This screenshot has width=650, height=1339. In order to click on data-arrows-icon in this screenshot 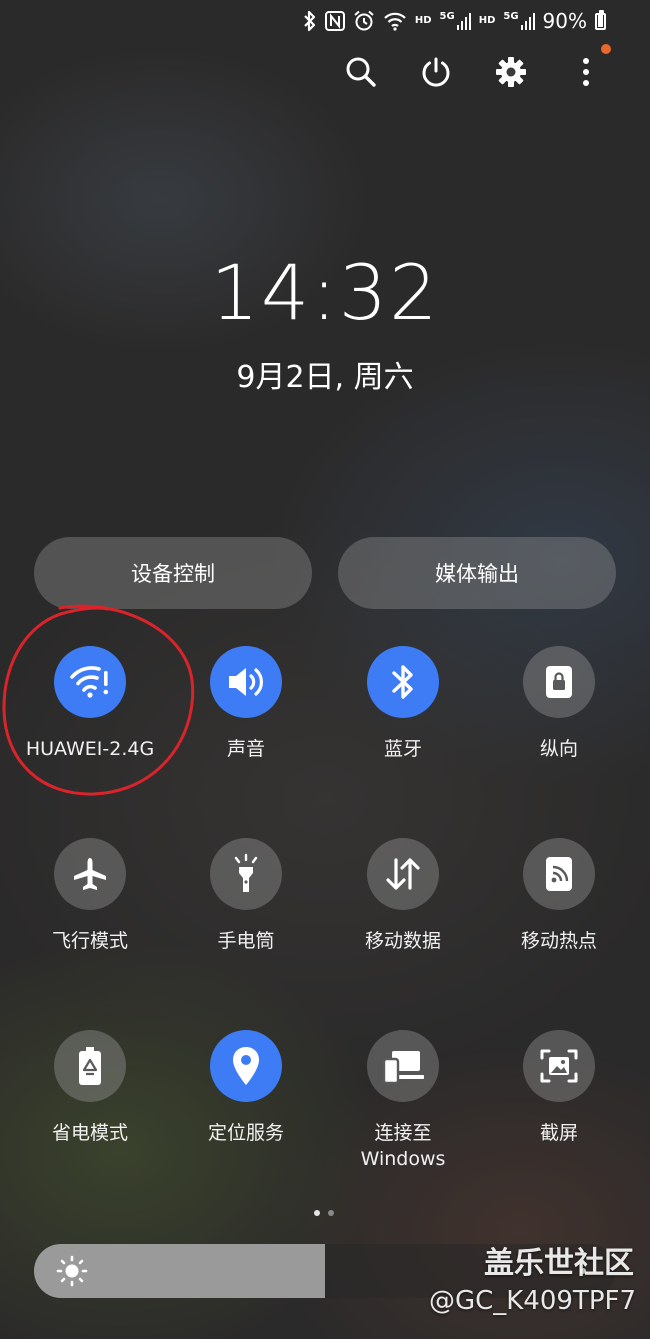, I will do `click(403, 874)`.